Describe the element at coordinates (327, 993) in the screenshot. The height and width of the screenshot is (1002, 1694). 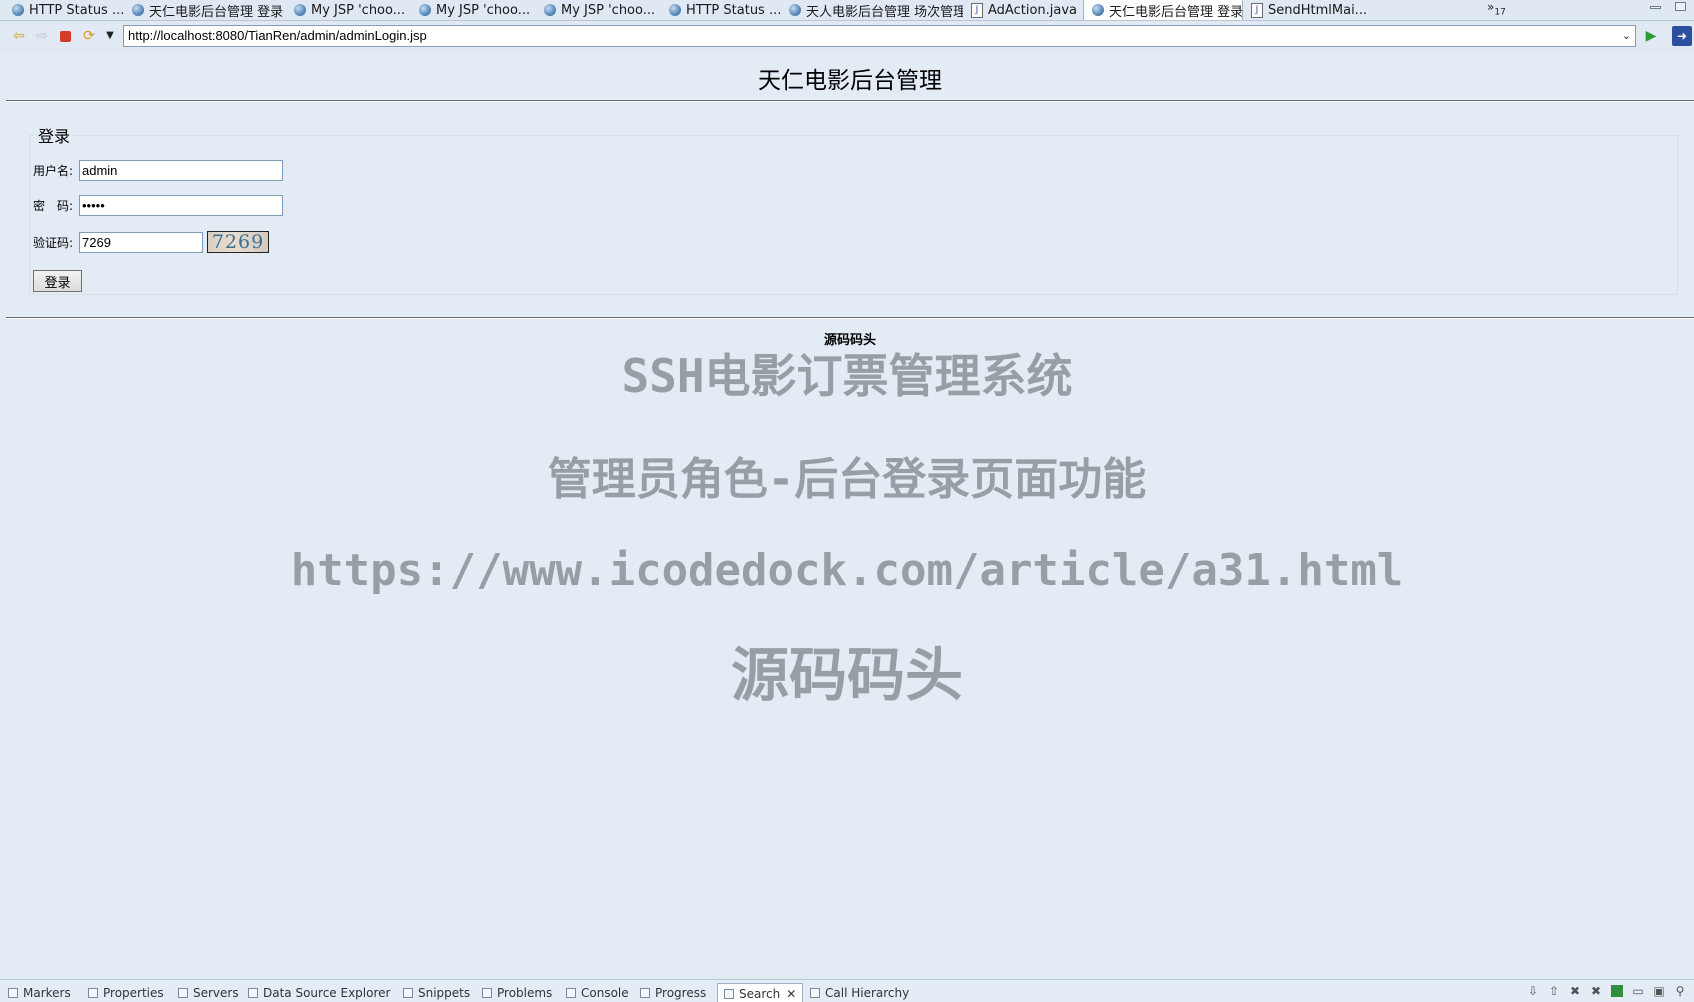
I see `view-tab-label: Data Source Explorer` at that location.